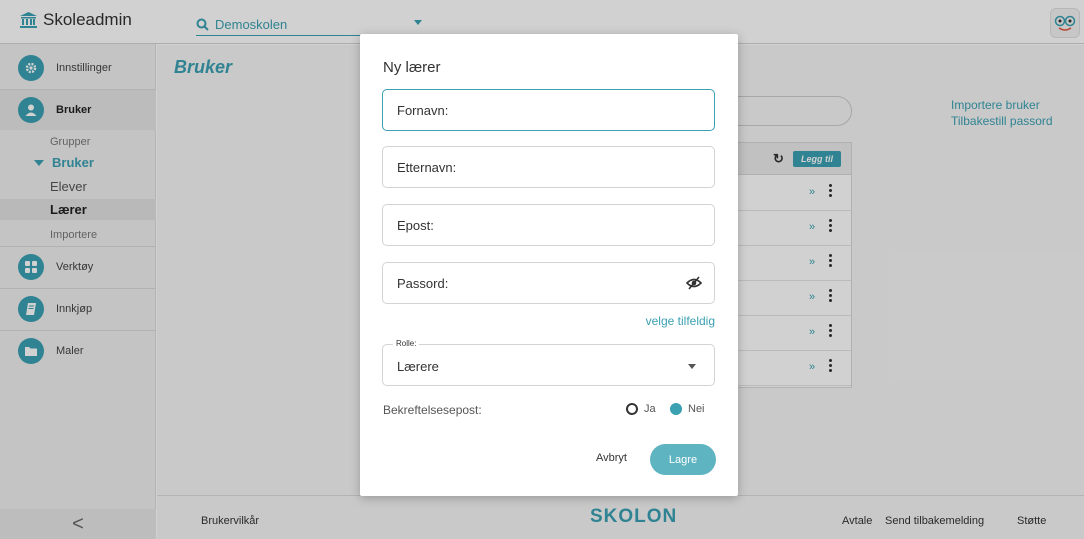  What do you see at coordinates (423, 110) in the screenshot?
I see `first-name-label: Fornavn:` at bounding box center [423, 110].